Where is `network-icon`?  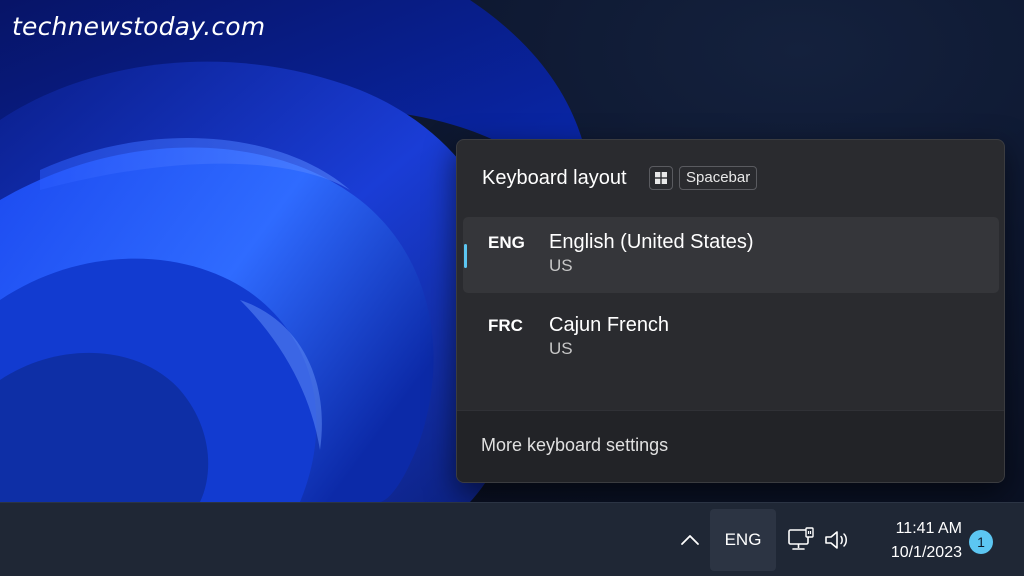
network-icon is located at coordinates (801, 540).